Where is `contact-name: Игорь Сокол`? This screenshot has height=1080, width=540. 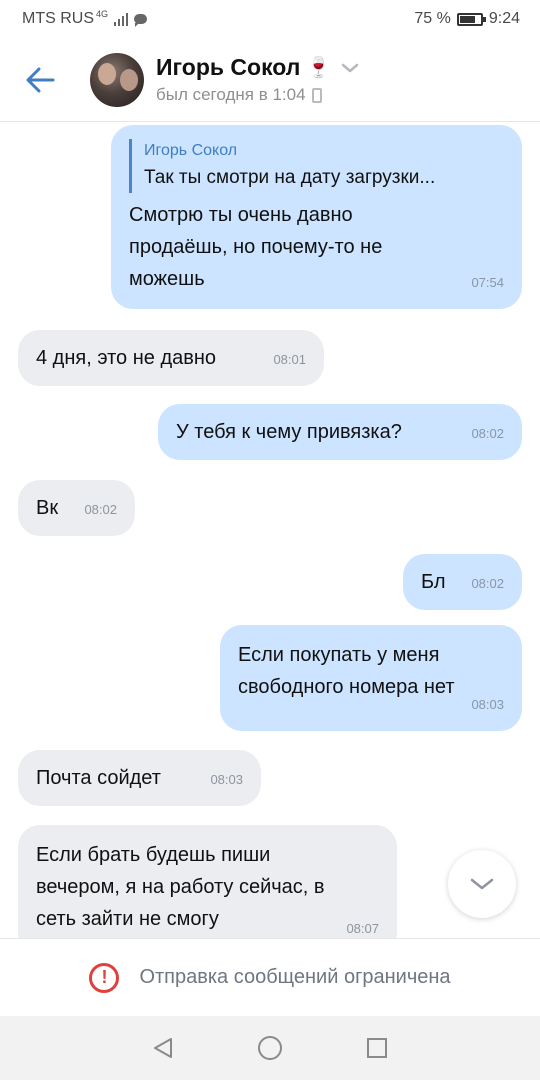 contact-name: Игорь Сокол is located at coordinates (228, 67).